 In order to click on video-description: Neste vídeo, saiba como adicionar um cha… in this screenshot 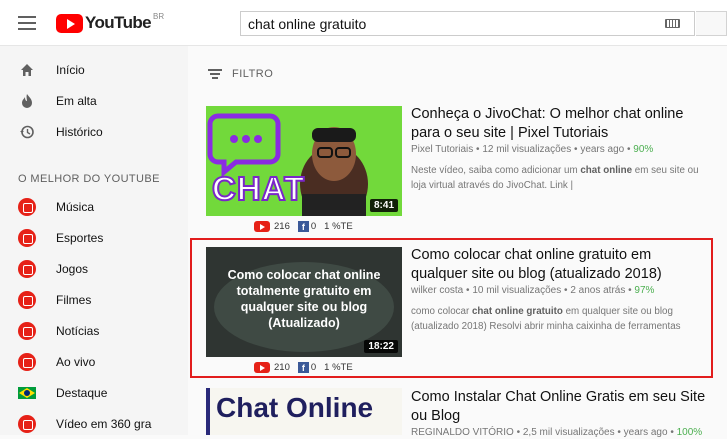, I will do `click(555, 178)`.